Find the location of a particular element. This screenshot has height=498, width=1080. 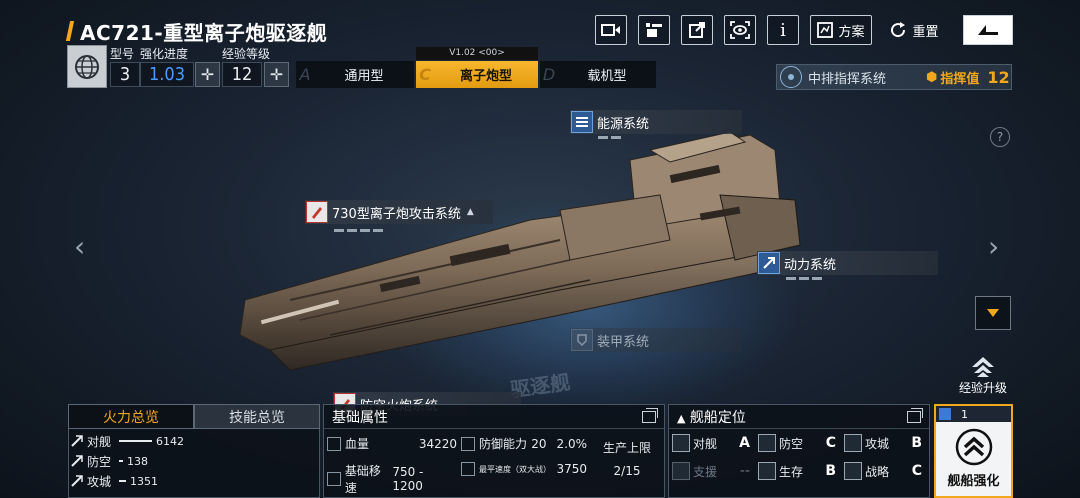

position-cell-strategy: 战略 C is located at coordinates (885, 471).